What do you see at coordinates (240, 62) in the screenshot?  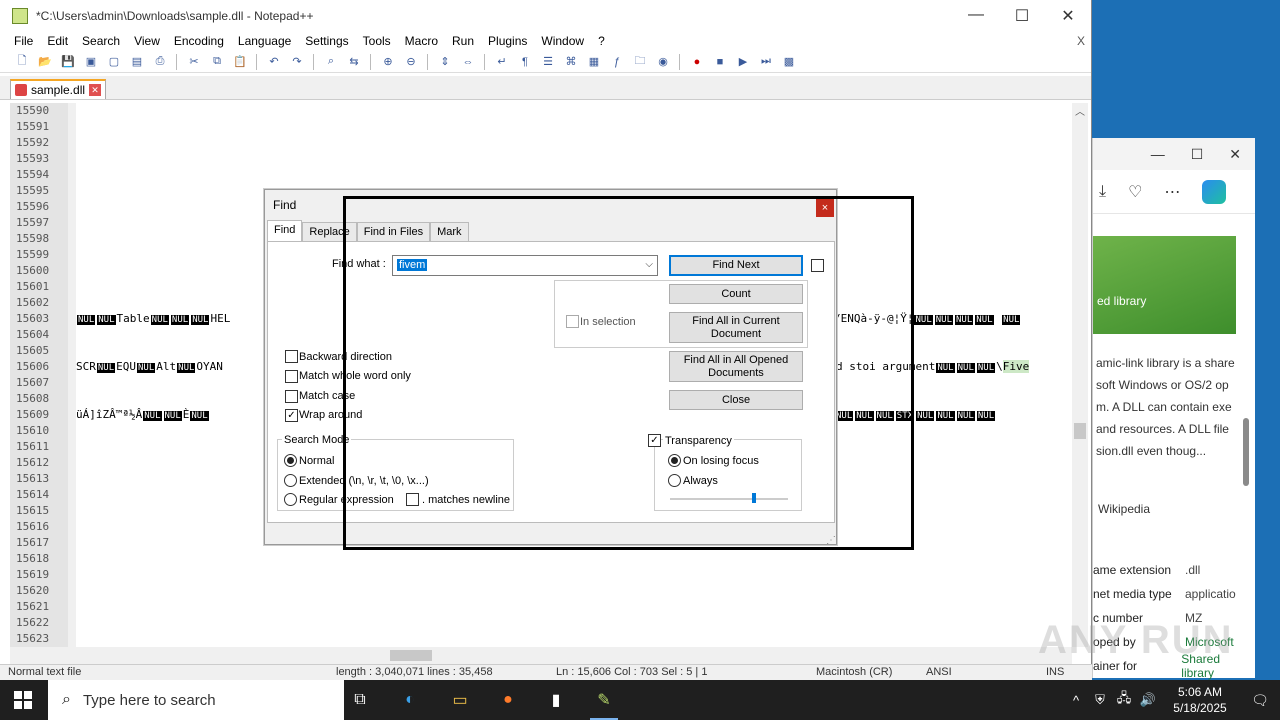 I see `paste-icon: 📋` at bounding box center [240, 62].